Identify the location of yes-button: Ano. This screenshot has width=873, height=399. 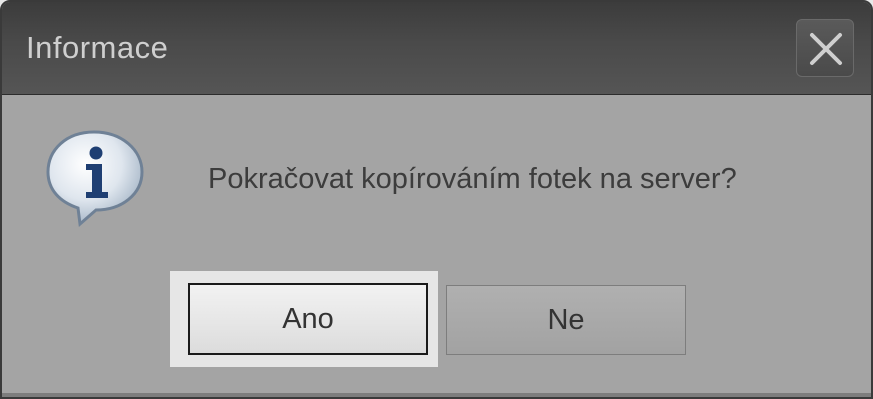
(308, 319).